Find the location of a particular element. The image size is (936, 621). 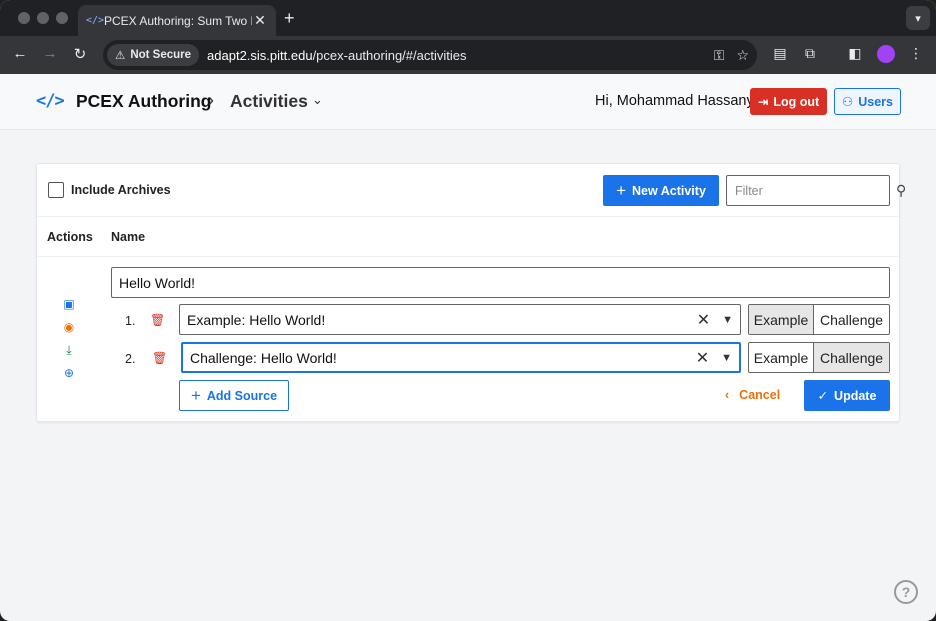

source-select: Challenge: Hello World! ✕ ▼ is located at coordinates (461, 357).